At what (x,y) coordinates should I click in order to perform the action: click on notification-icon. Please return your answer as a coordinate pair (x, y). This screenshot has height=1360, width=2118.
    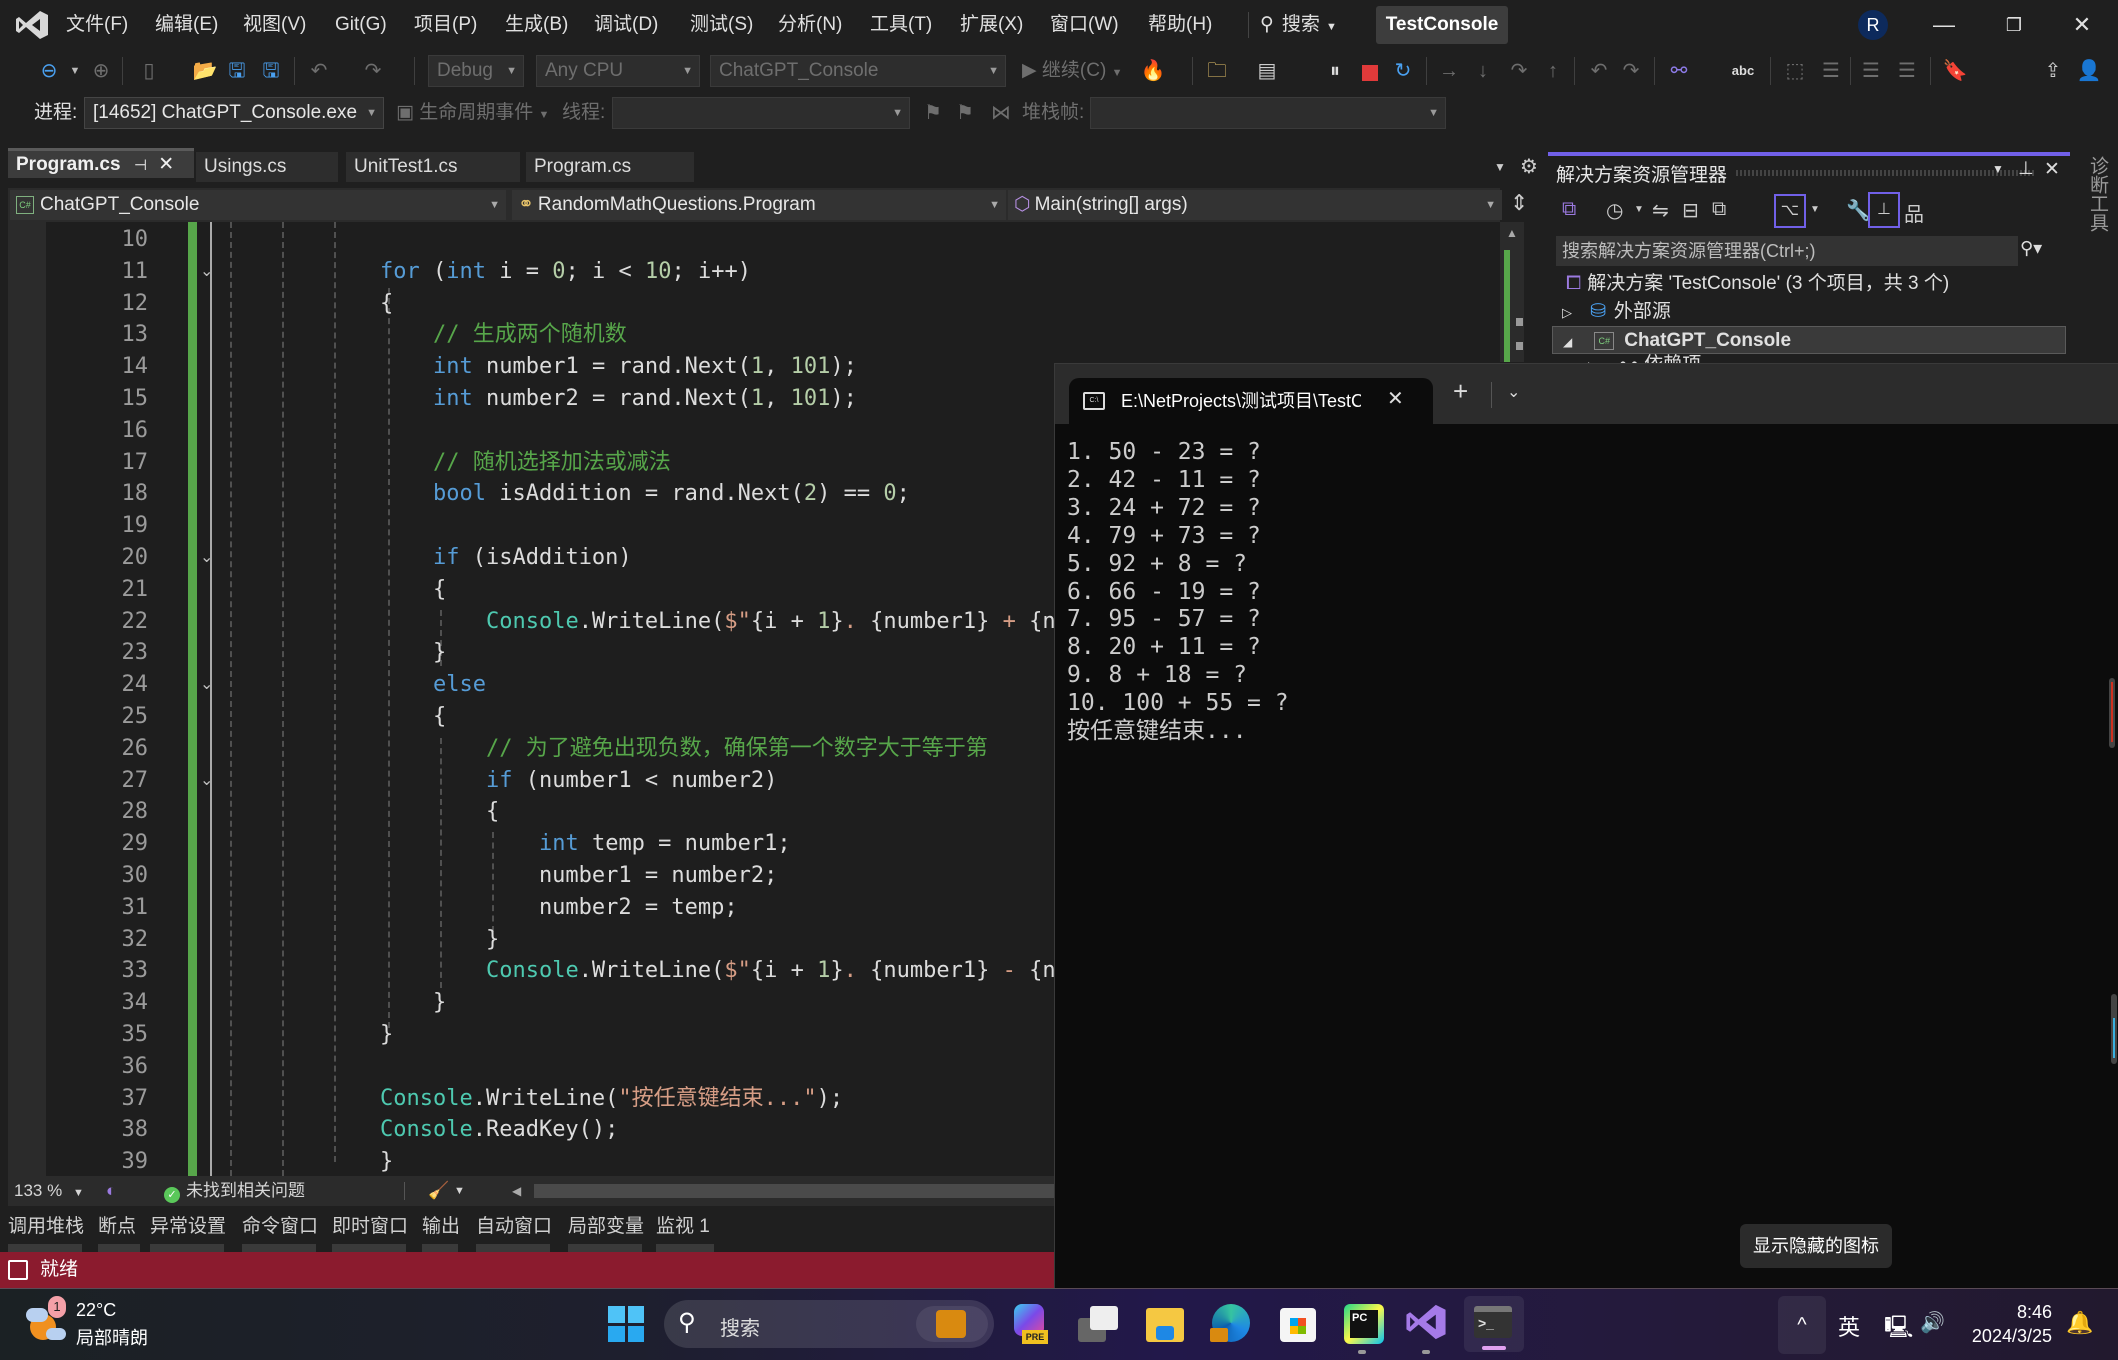
    Looking at the image, I should click on (18, 1270).